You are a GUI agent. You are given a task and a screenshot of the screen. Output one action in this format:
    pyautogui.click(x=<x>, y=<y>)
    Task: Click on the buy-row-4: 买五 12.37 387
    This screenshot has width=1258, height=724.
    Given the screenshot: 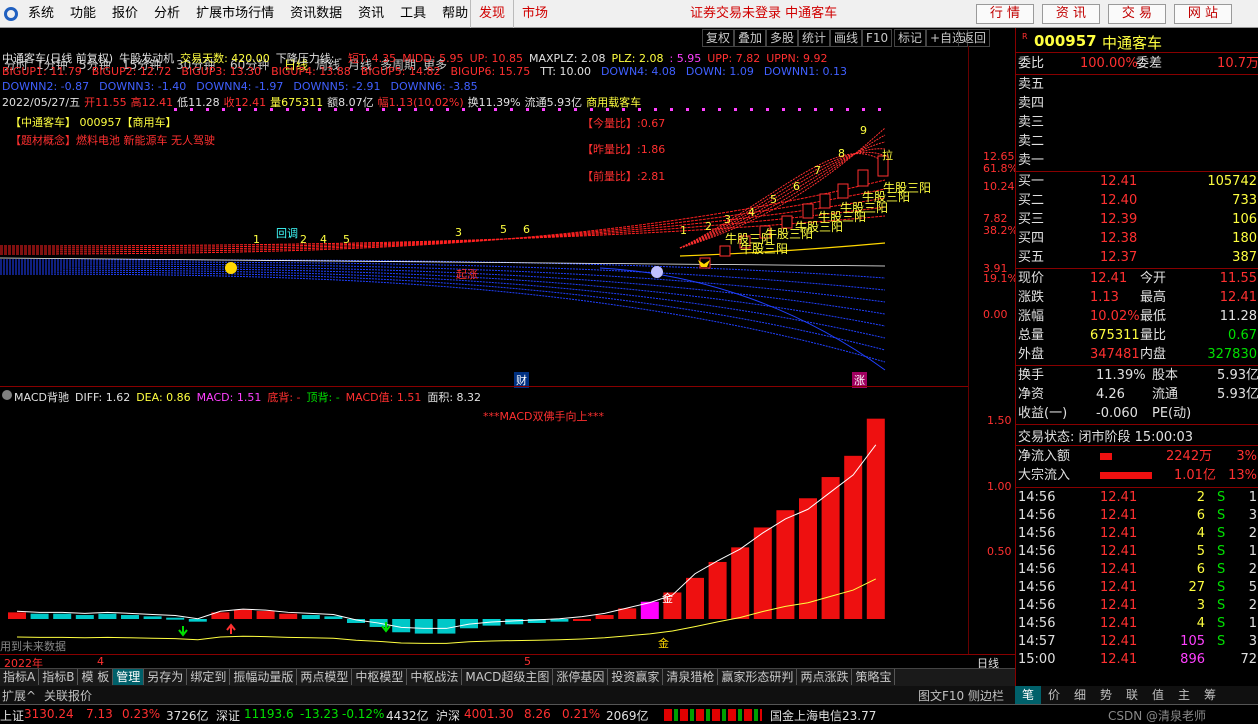 What is the action you would take?
    pyautogui.click(x=1137, y=257)
    